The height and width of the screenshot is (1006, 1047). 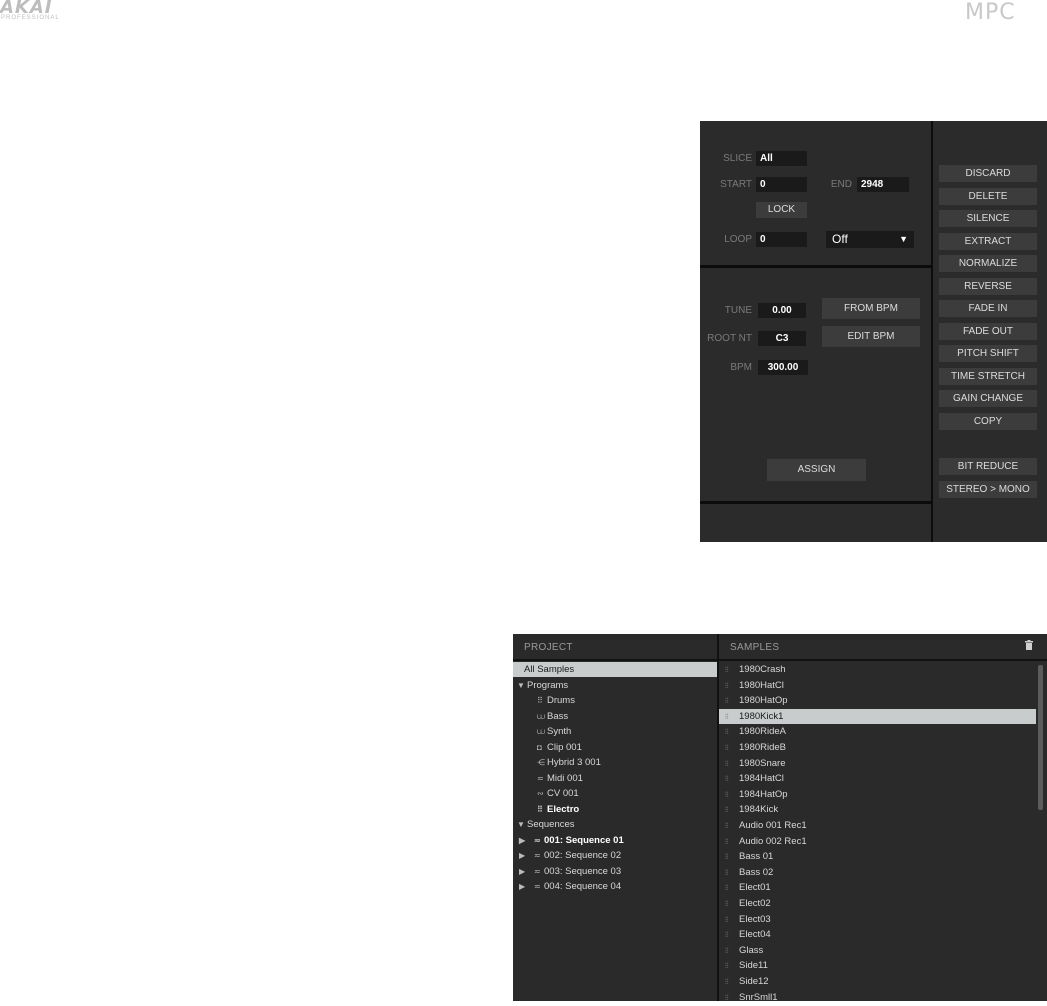 I want to click on sample-item: ⫶⫶ 1980RideA, so click(x=877, y=731).